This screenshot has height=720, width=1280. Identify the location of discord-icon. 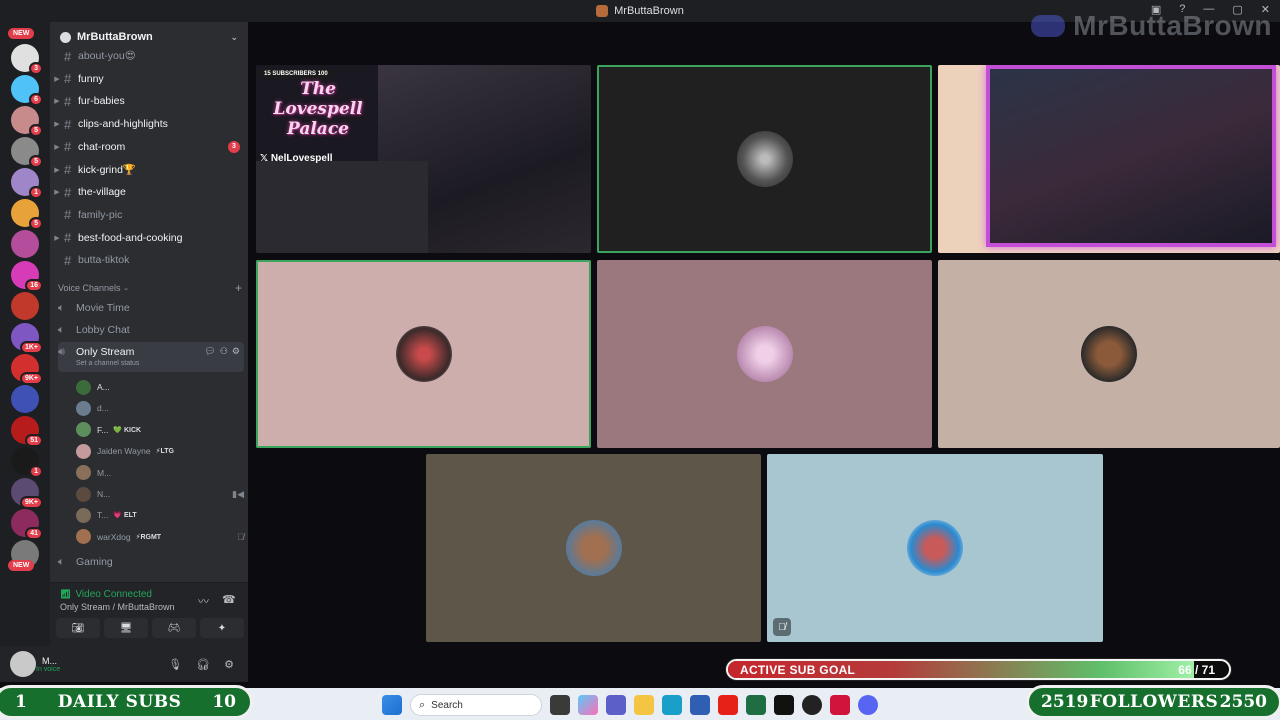
(868, 705).